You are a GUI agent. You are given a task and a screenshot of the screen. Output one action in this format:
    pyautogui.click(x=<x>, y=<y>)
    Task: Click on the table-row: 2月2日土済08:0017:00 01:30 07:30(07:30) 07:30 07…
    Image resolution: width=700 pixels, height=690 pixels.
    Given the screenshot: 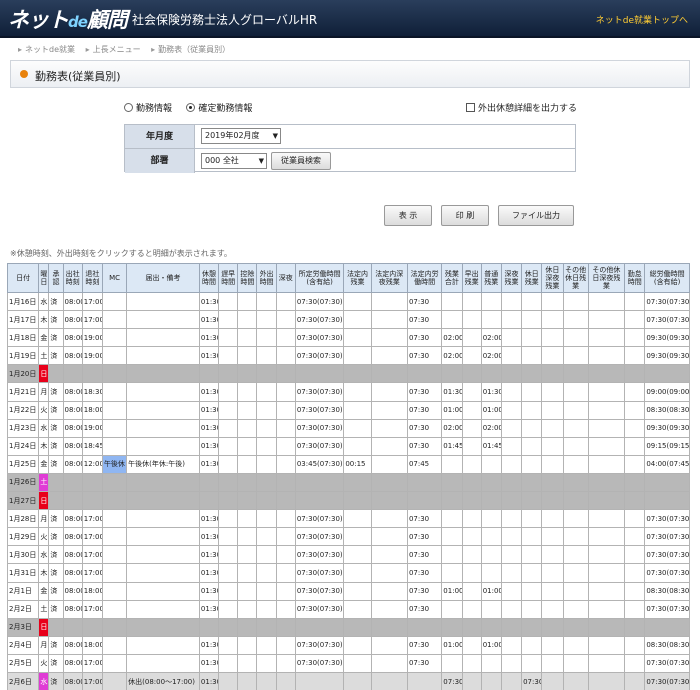 What is the action you would take?
    pyautogui.click(x=348, y=609)
    